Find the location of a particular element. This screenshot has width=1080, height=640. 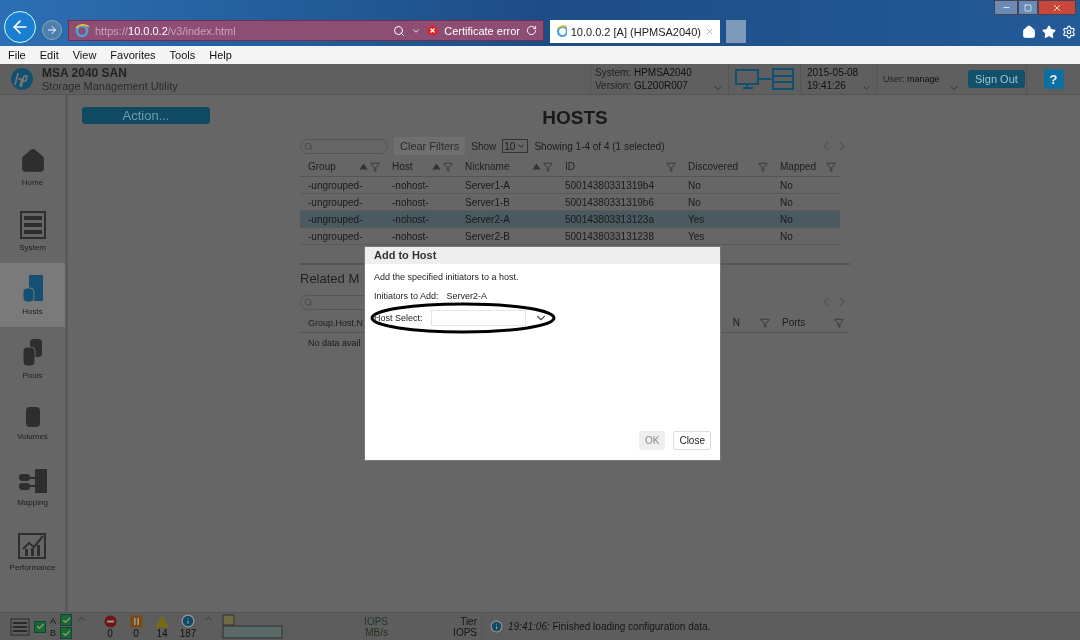

time-text: 19:41:26 is located at coordinates (827, 85).